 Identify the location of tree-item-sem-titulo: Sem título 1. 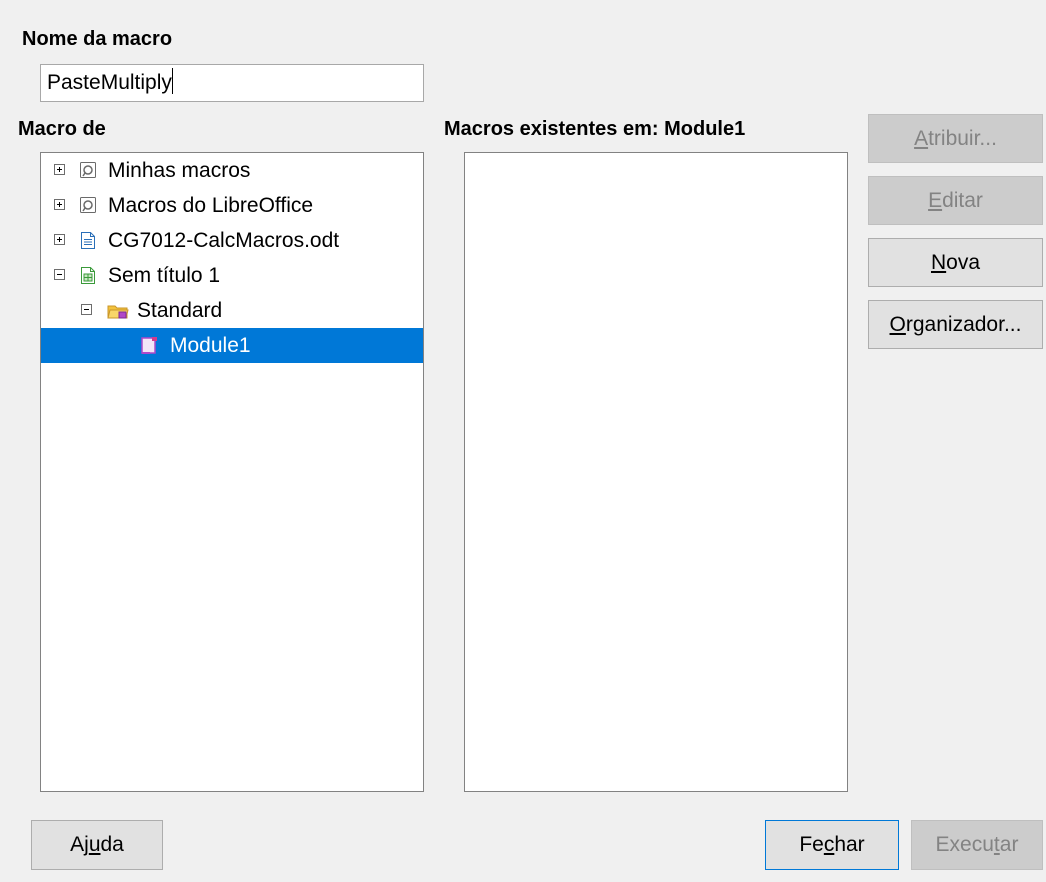
(232, 275).